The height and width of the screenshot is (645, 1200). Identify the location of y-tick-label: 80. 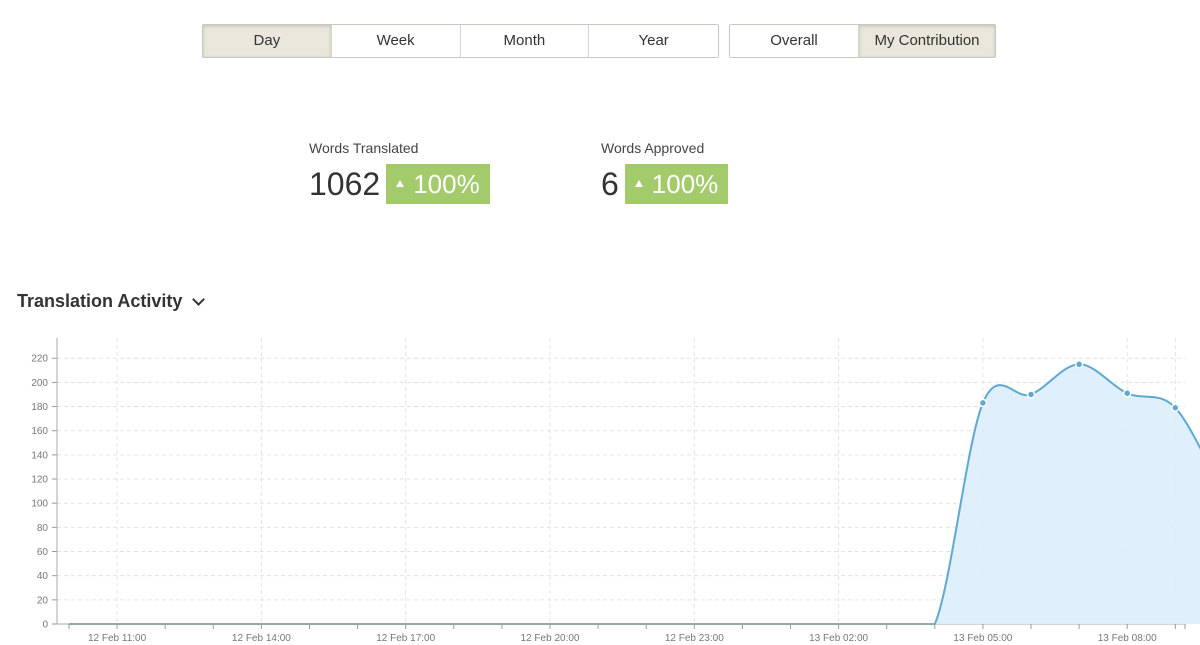
(43, 528).